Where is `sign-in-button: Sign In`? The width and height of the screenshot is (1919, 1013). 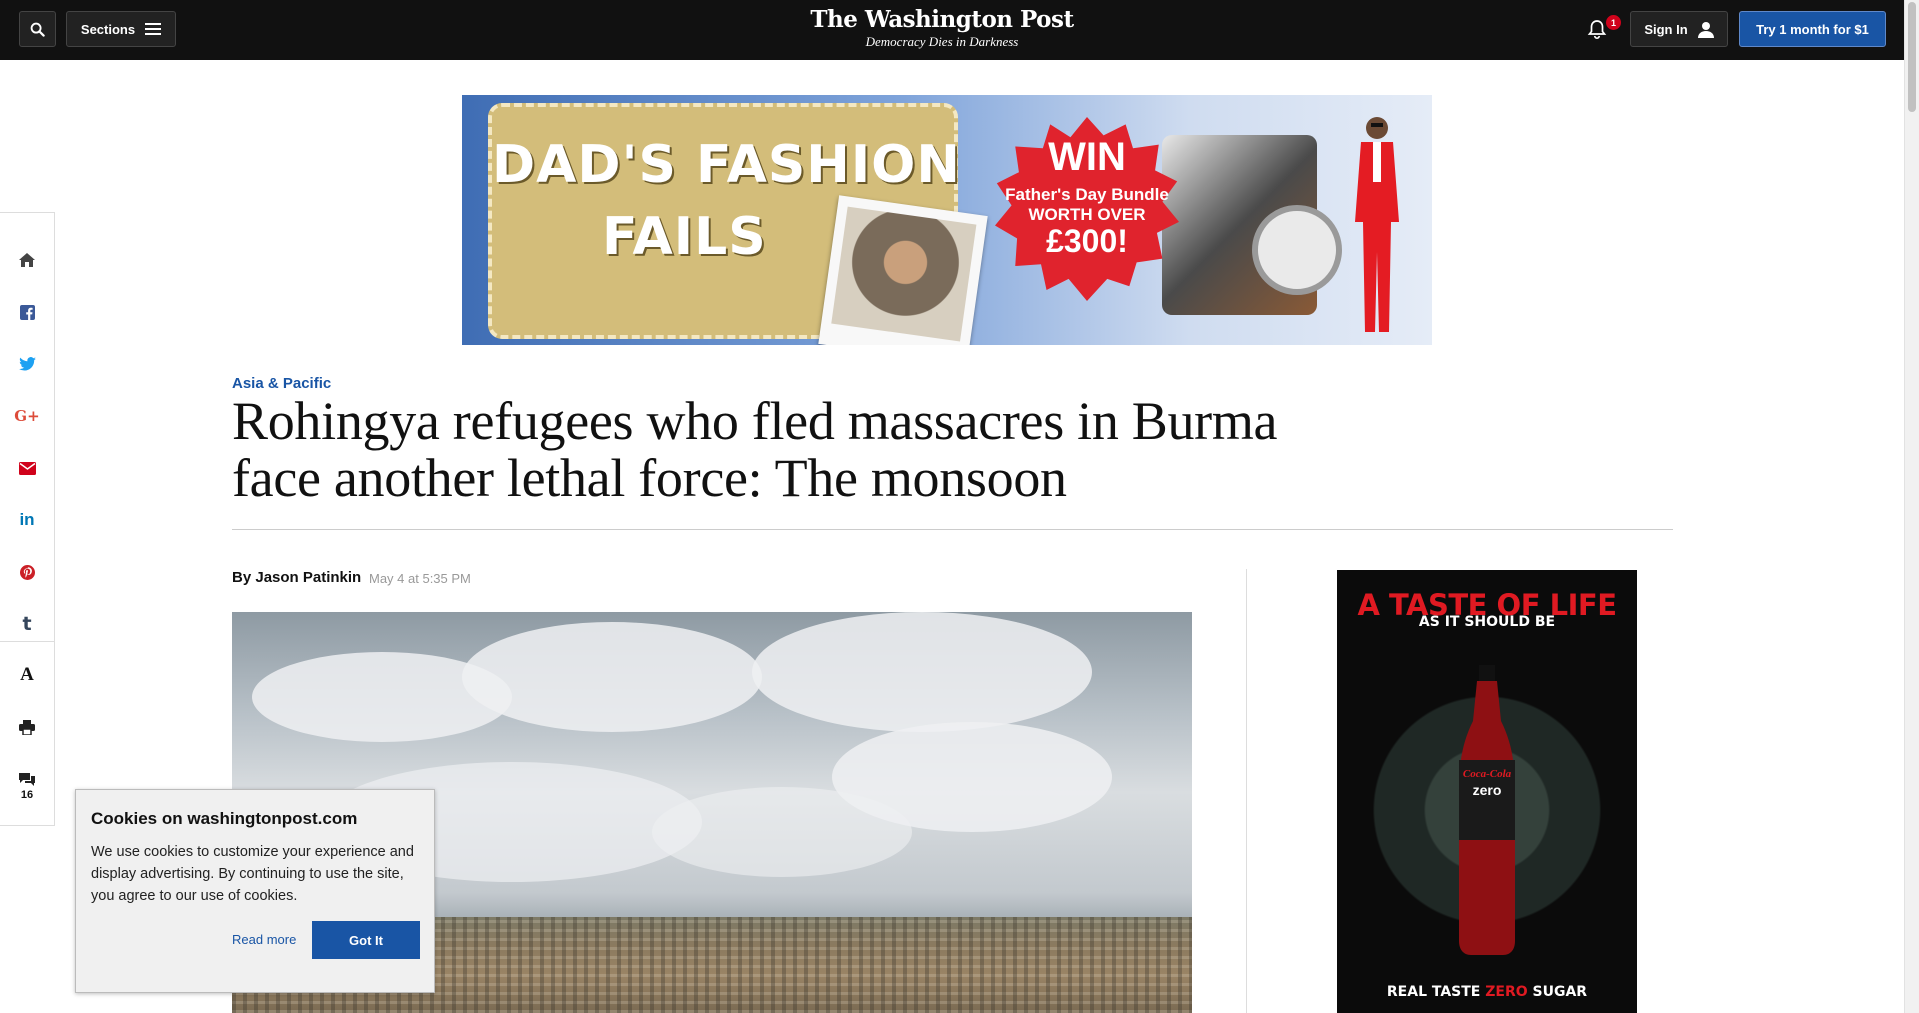 sign-in-button: Sign In is located at coordinates (1679, 29).